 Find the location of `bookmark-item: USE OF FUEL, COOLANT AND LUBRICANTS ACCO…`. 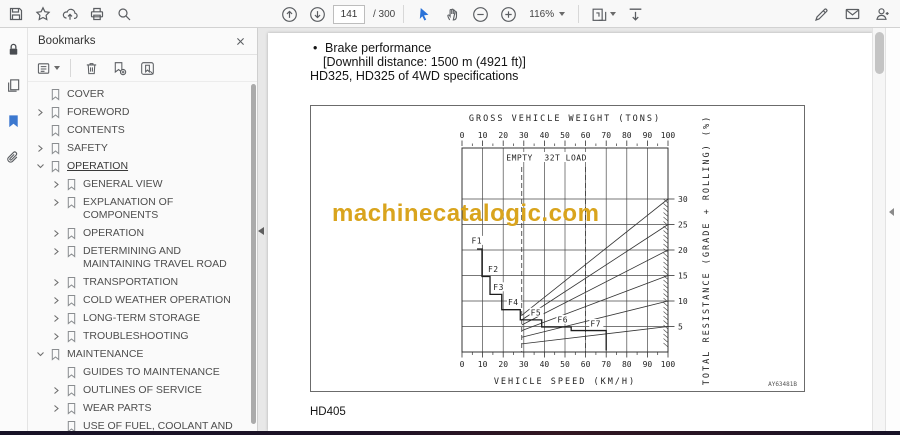

bookmark-item: USE OF FUEL, COOLANT AND LUBRICANTS ACCO… is located at coordinates (139, 424).